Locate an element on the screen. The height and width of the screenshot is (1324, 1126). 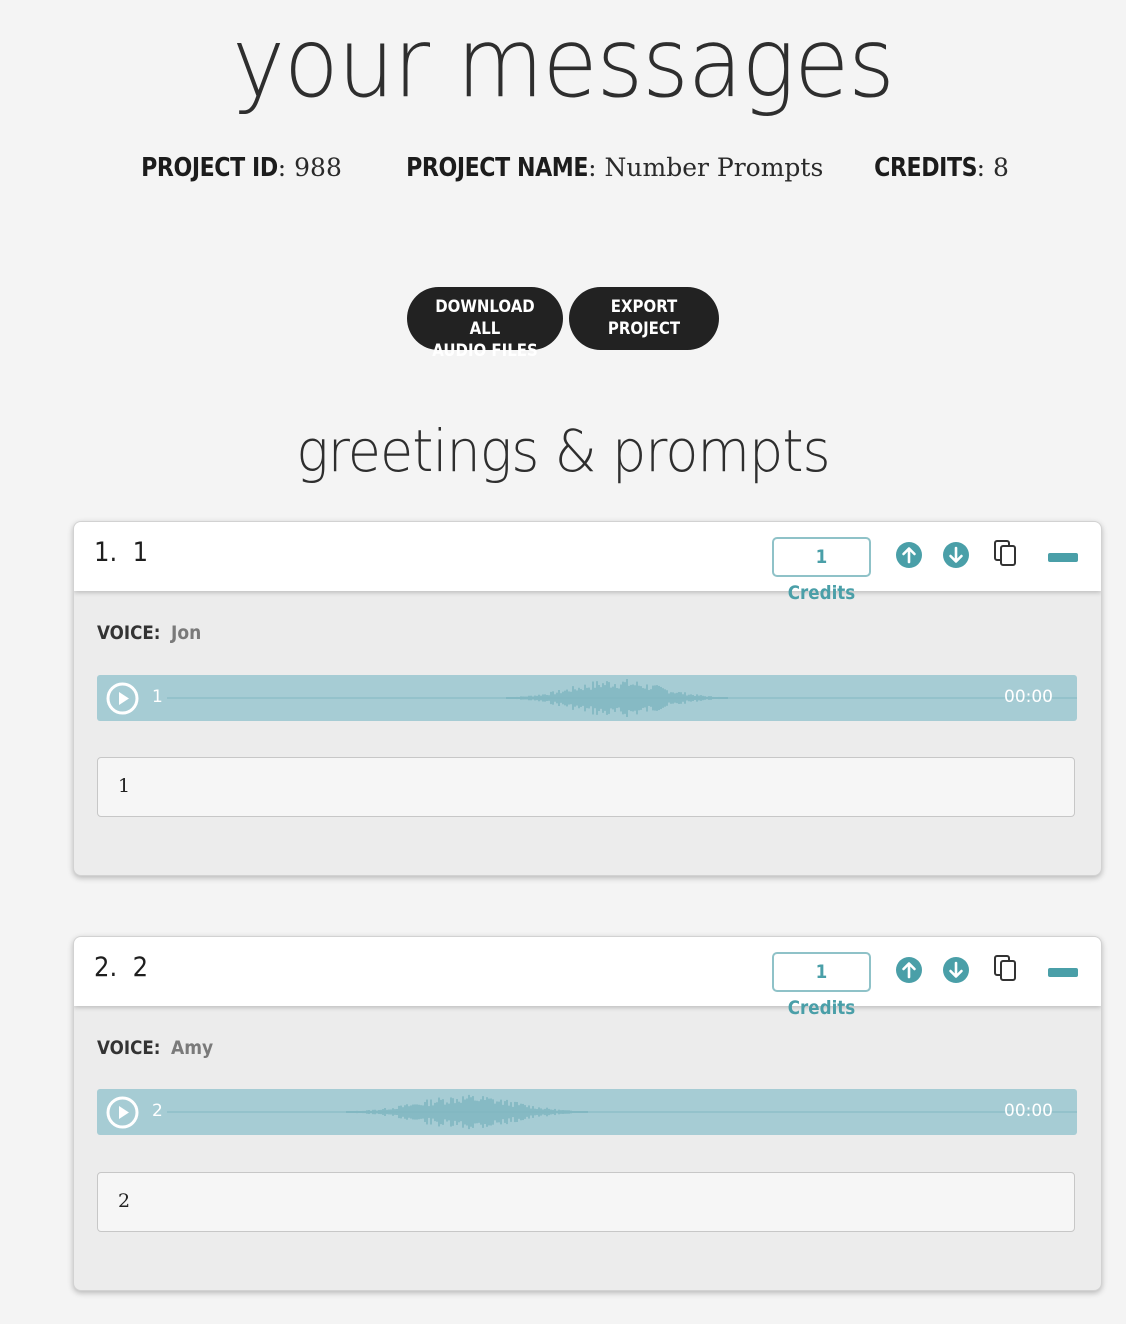
credits: CREDITS: 8 is located at coordinates (932, 168).